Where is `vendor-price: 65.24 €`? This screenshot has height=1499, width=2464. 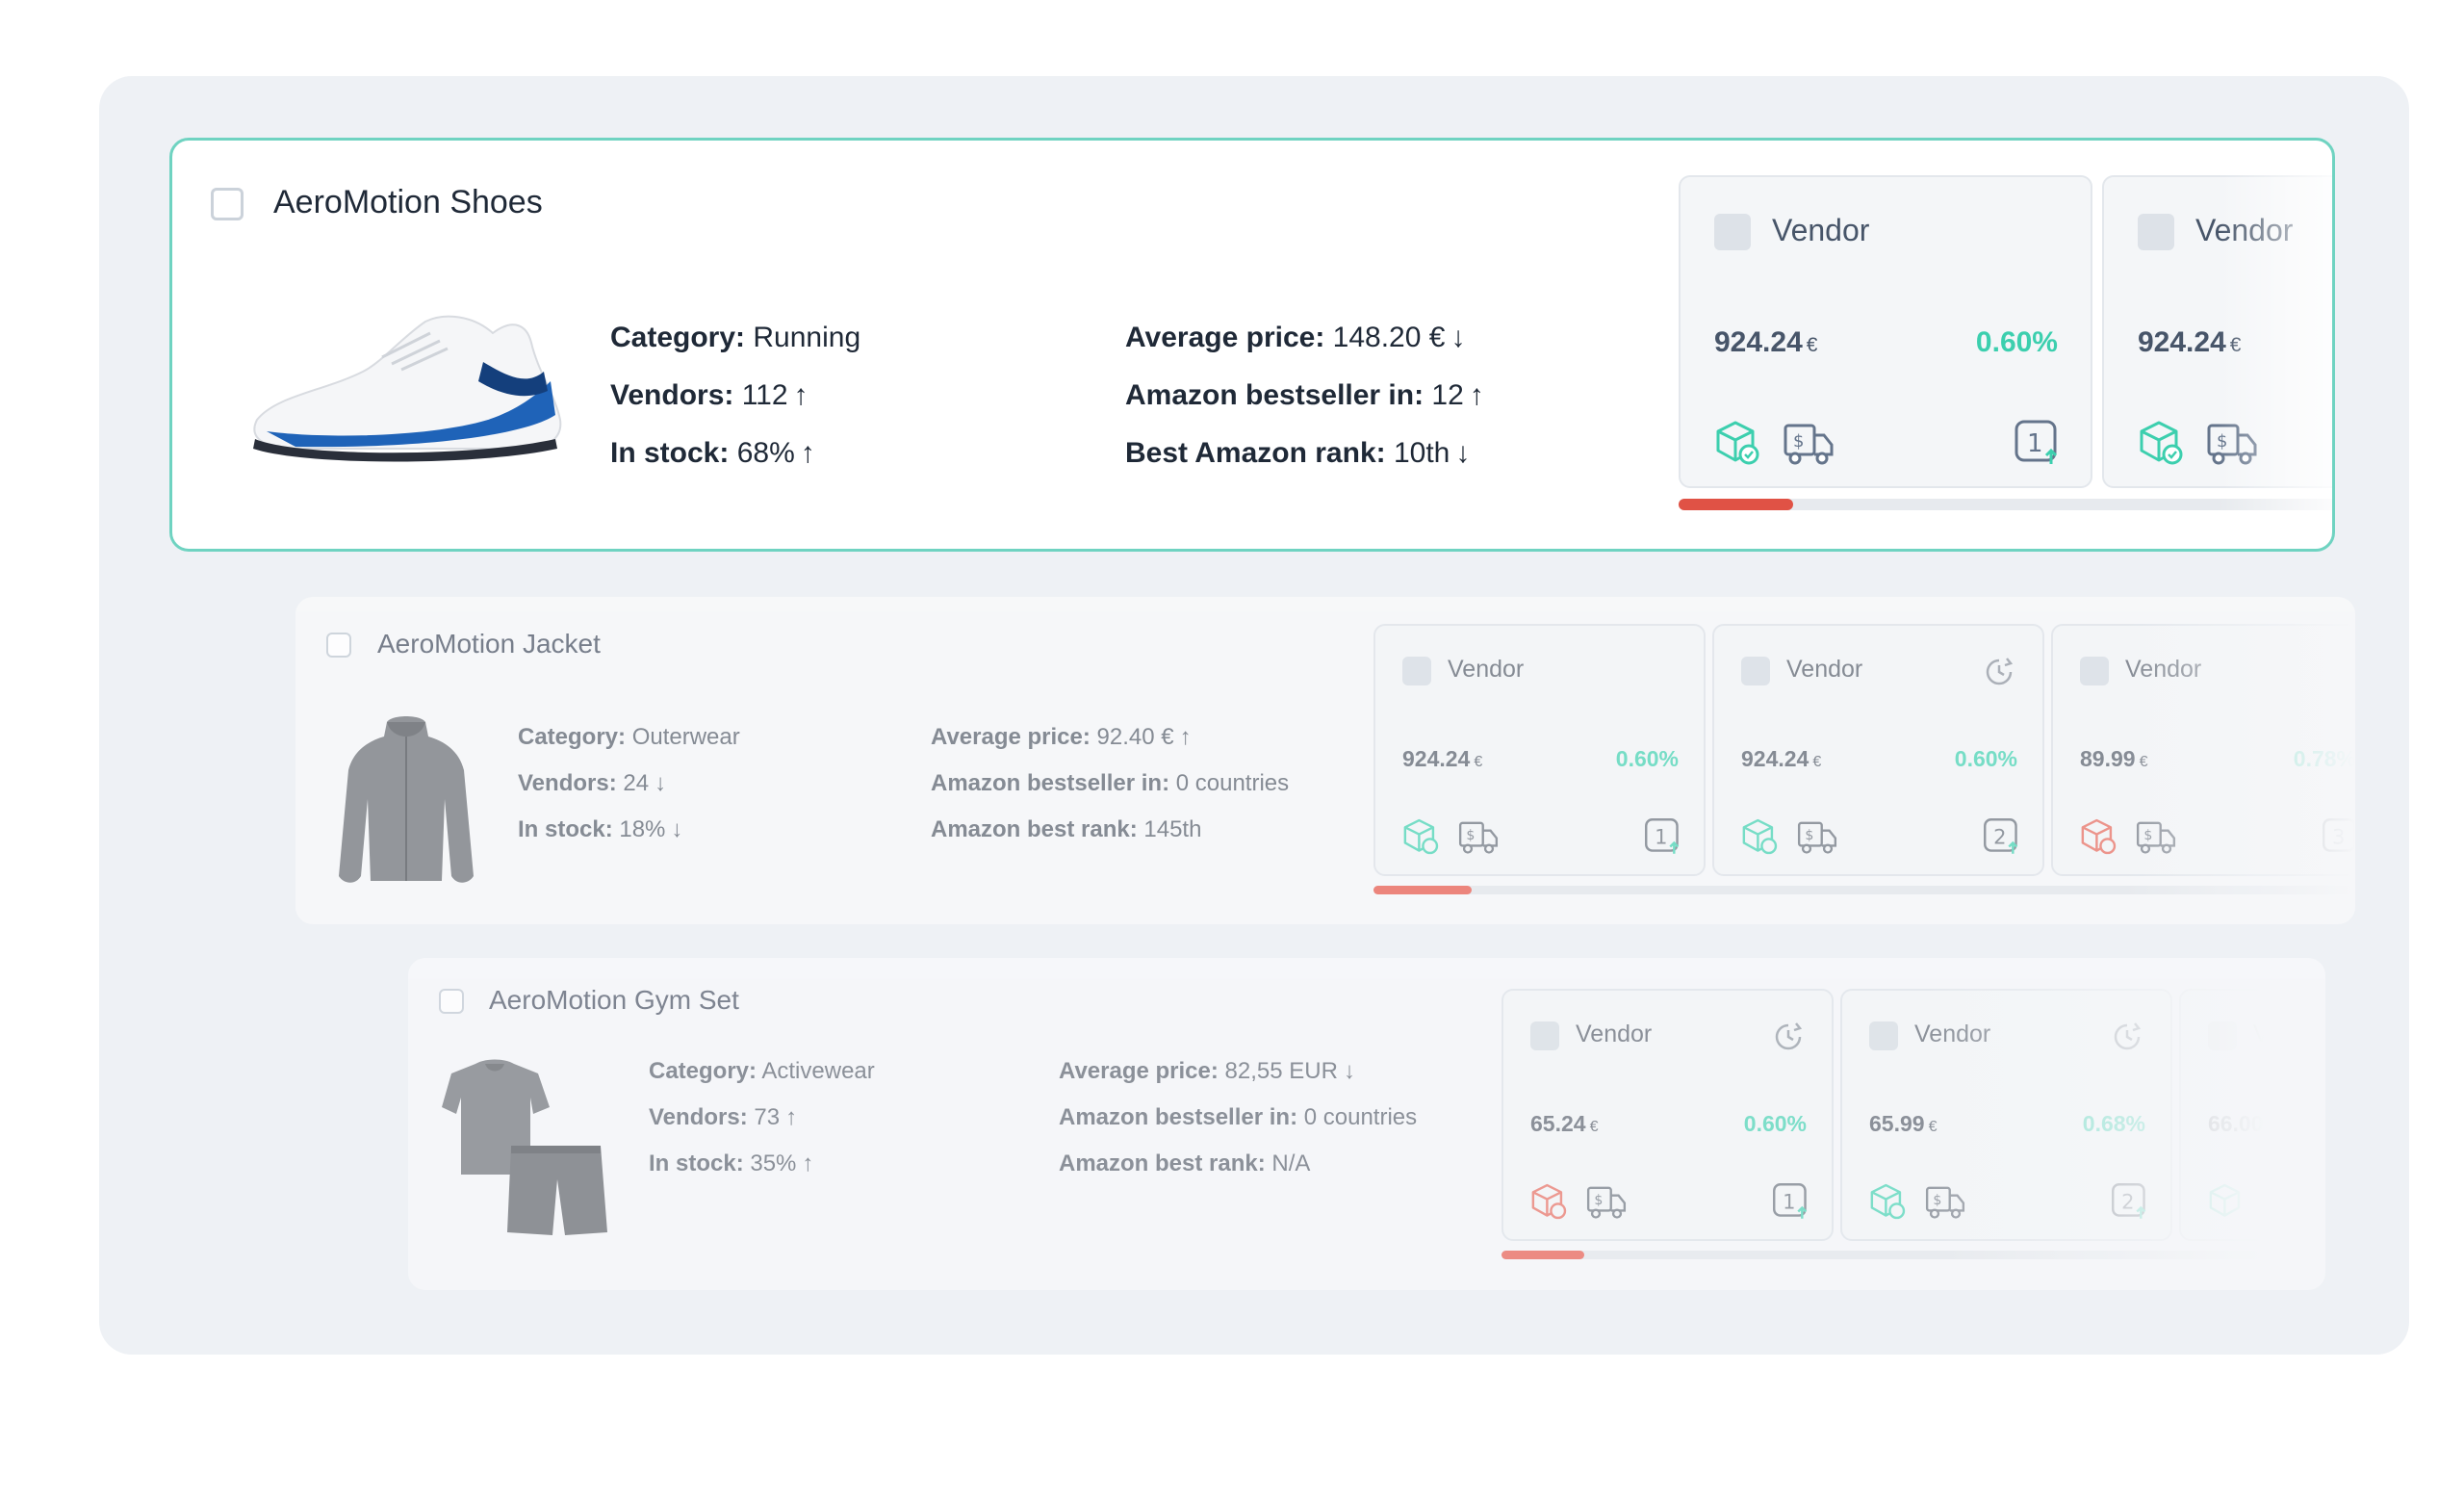 vendor-price: 65.24 € is located at coordinates (1564, 1123).